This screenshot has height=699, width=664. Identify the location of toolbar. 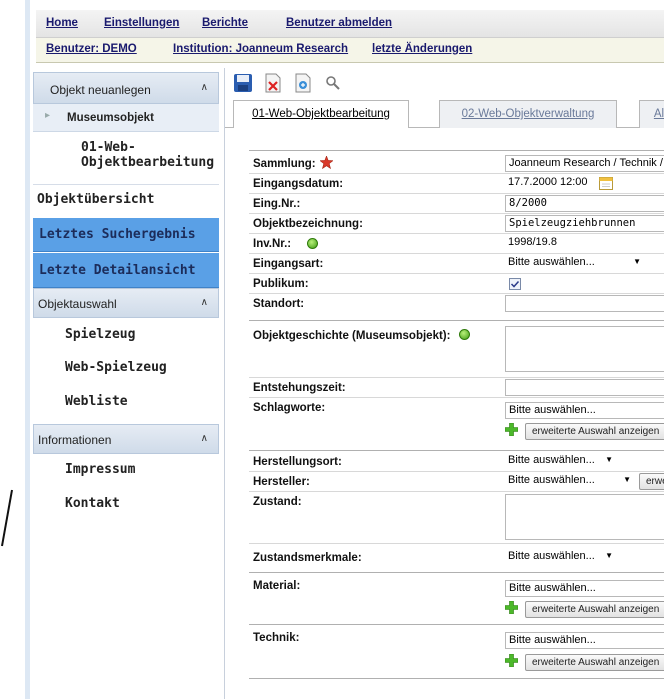
(444, 83).